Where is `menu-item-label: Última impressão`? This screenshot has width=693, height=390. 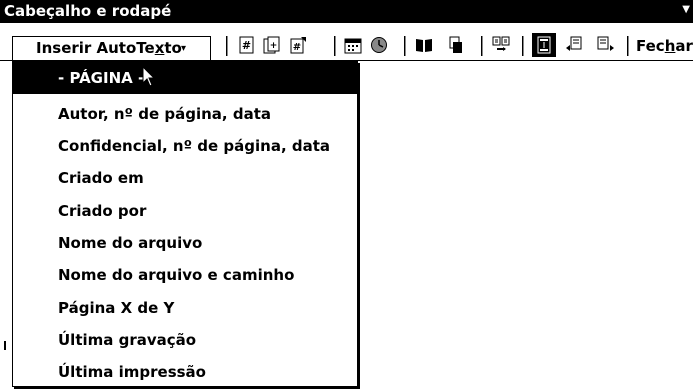 menu-item-label: Última impressão is located at coordinates (132, 372).